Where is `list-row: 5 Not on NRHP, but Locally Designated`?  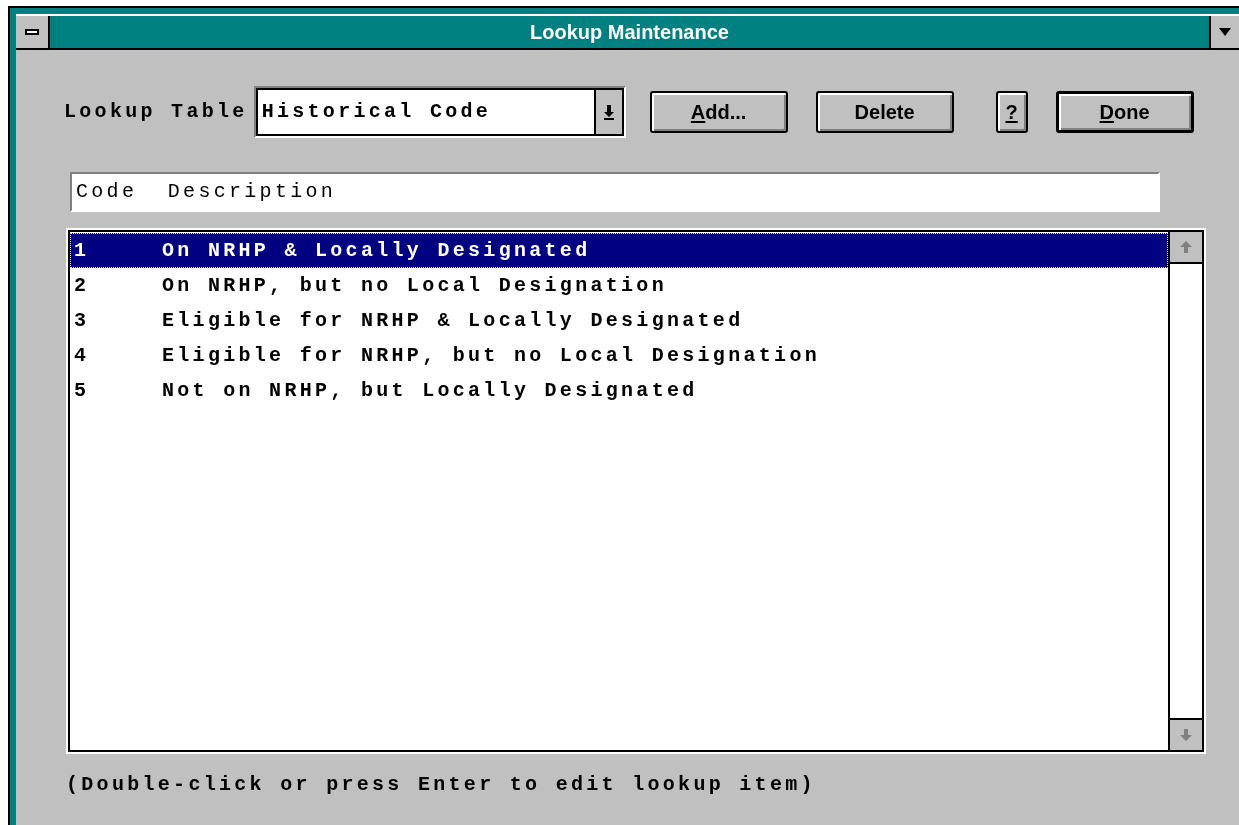
list-row: 5 Not on NRHP, but Locally Designated is located at coordinates (619, 390).